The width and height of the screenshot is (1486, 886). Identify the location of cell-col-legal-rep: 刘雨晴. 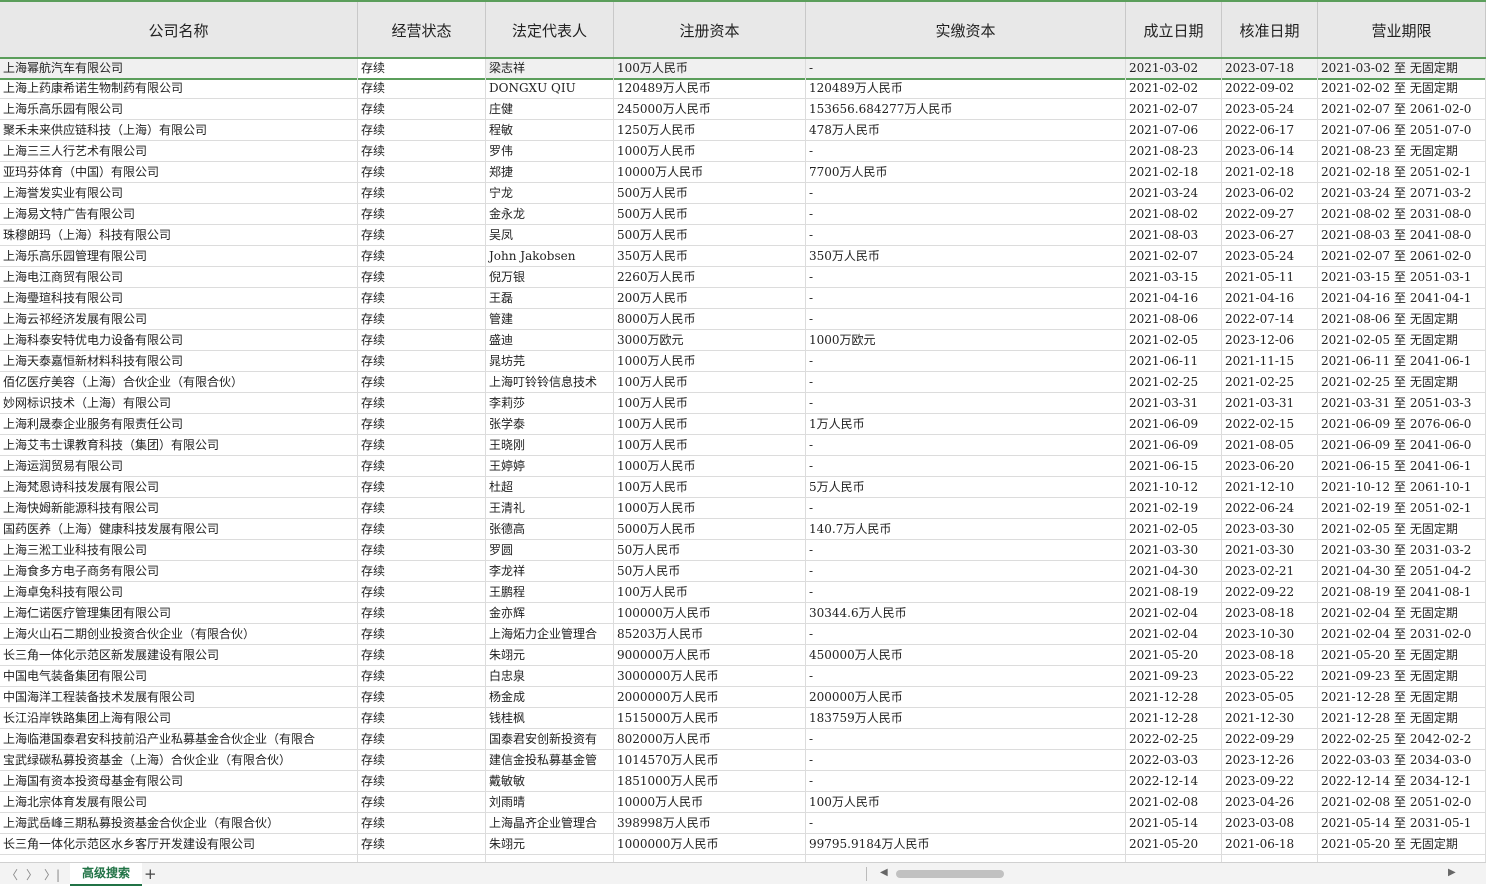
(550, 802).